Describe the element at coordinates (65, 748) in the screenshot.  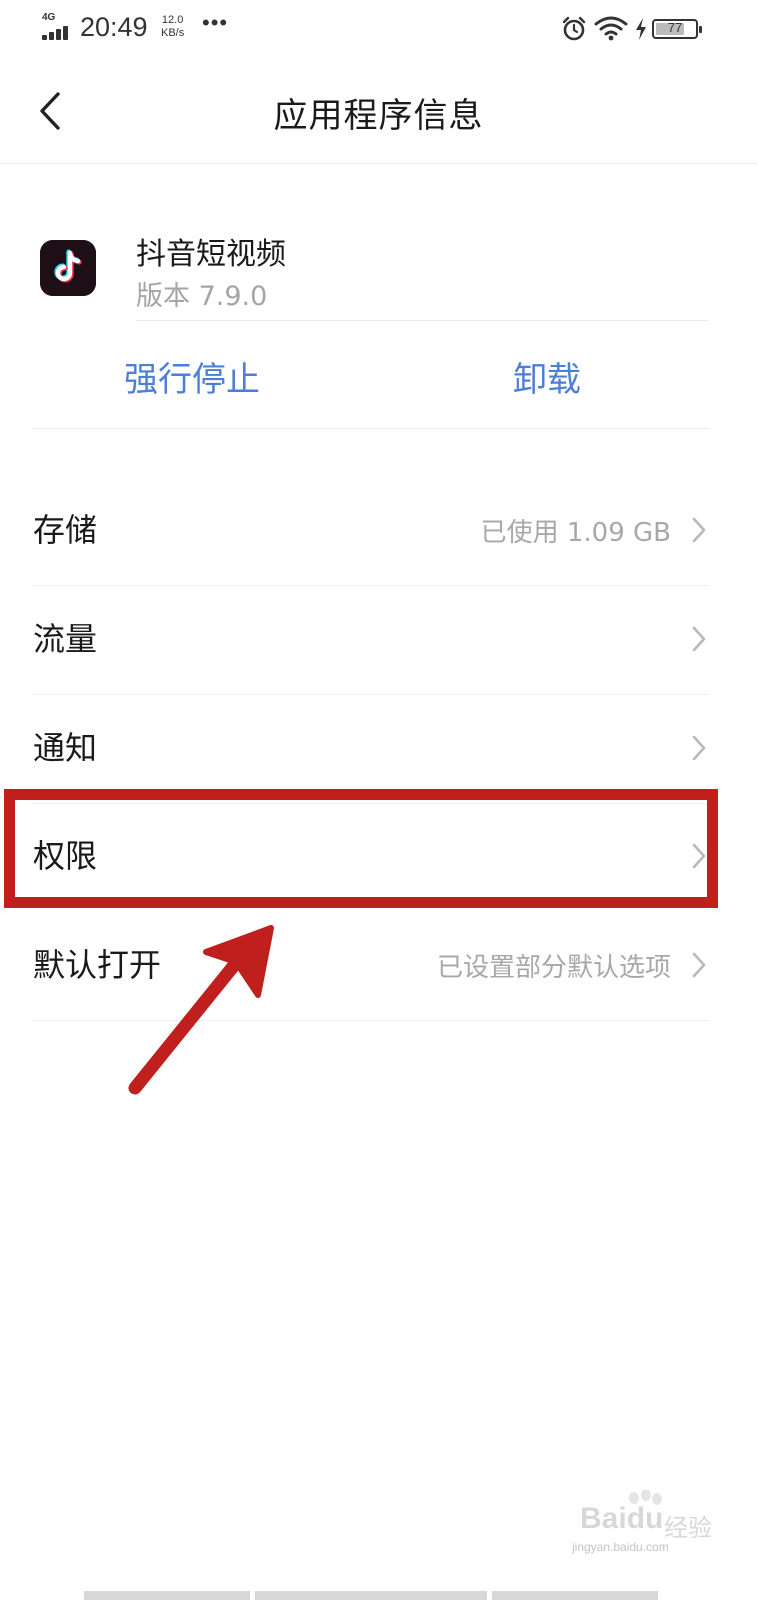
I see `row-label: 通知` at that location.